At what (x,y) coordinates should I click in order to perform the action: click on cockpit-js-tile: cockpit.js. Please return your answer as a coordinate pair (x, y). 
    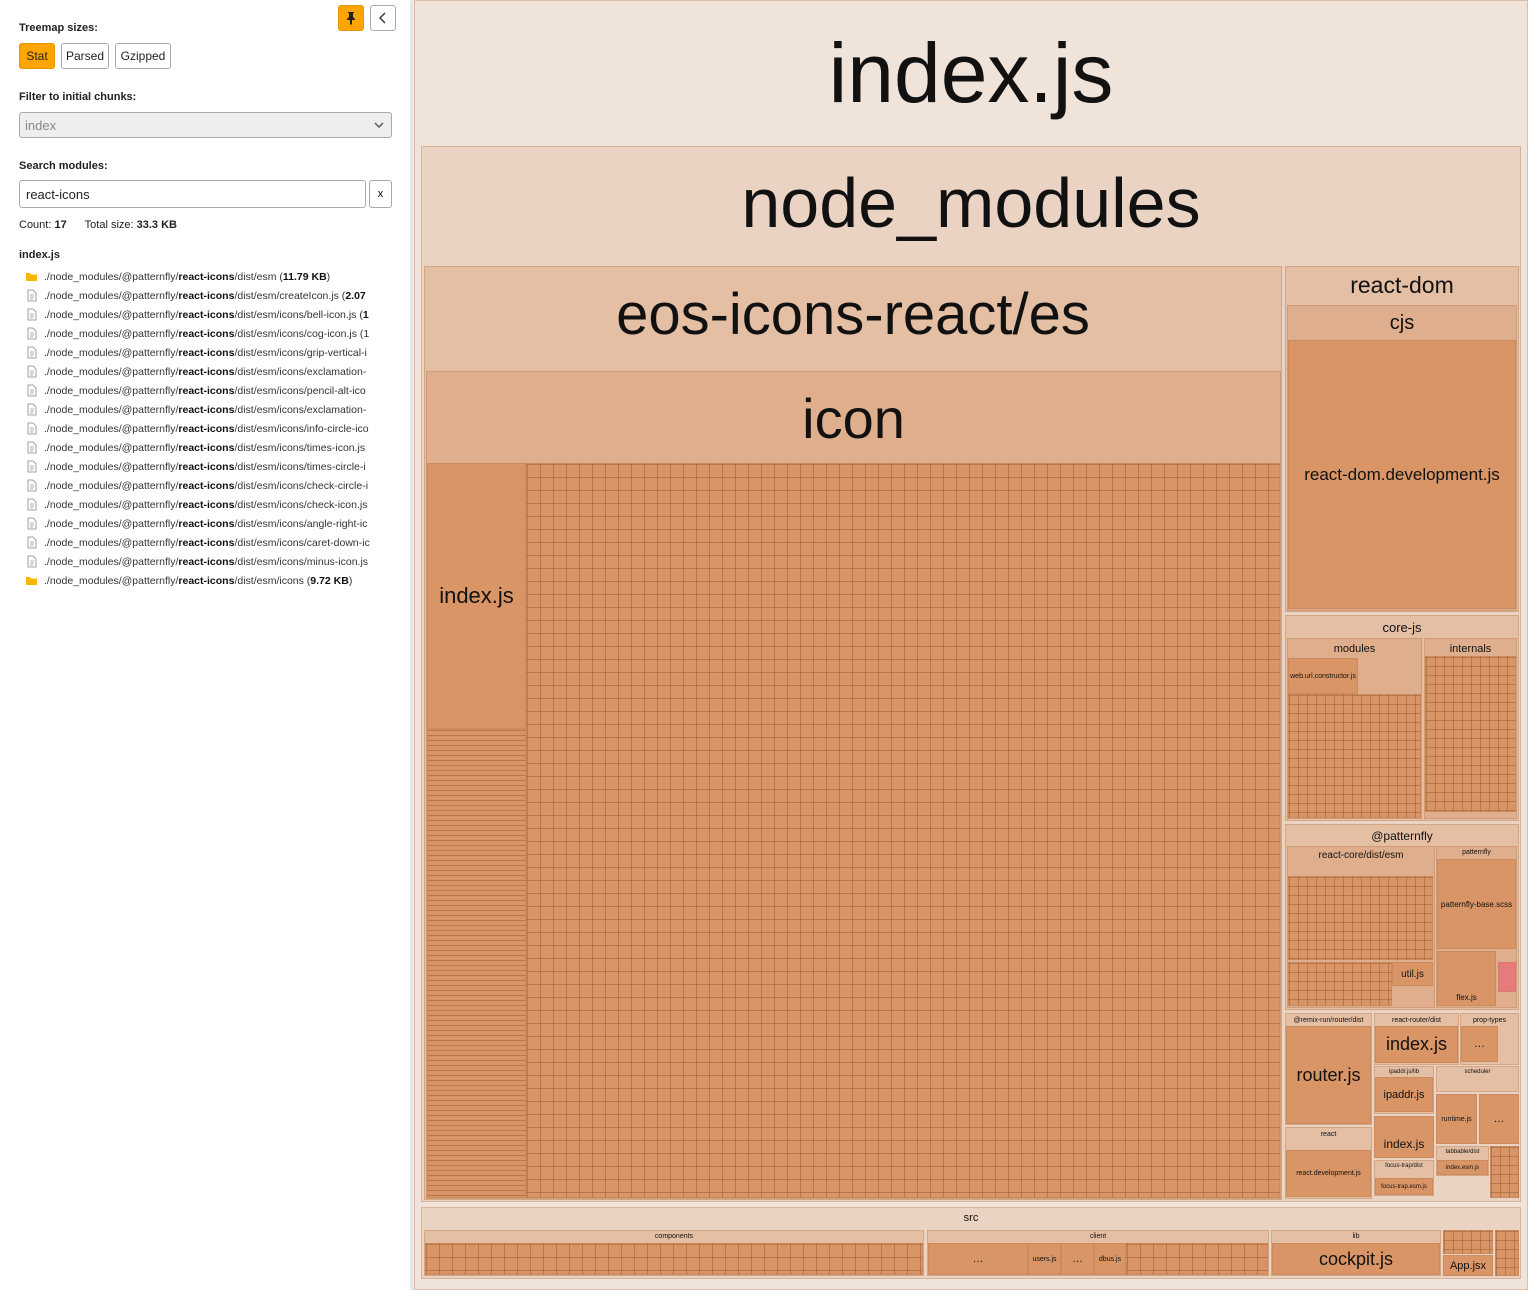
    Looking at the image, I should click on (1356, 1259).